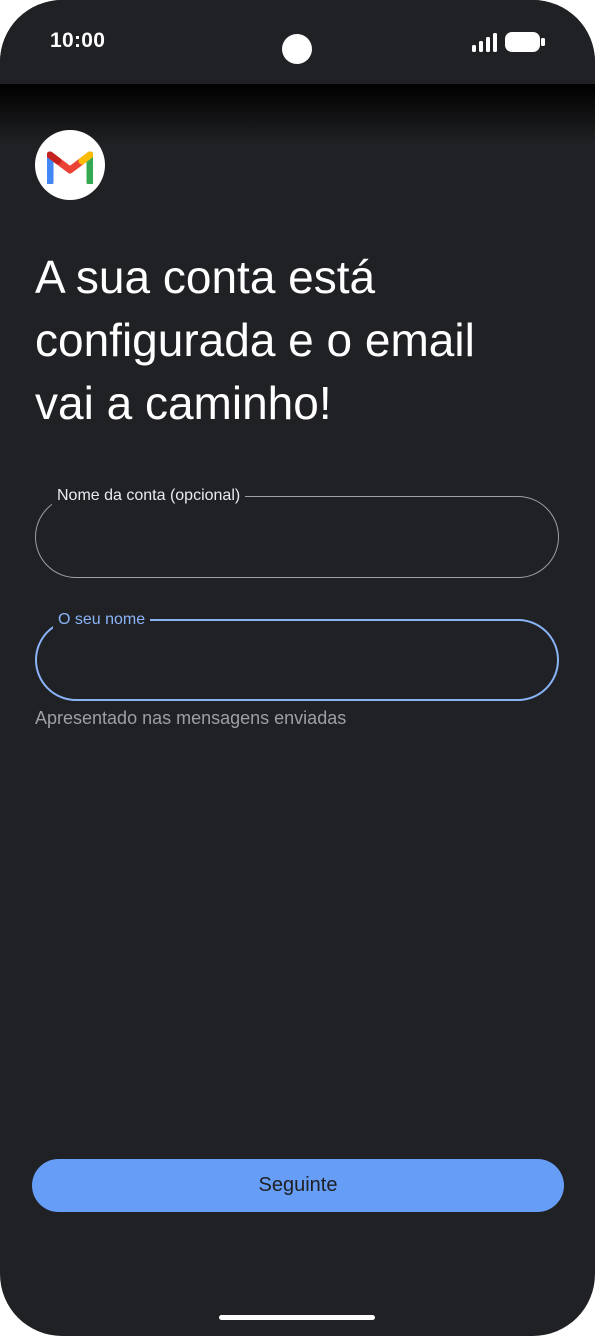  I want to click on account-name-label: Nome da conta (opcional), so click(149, 496).